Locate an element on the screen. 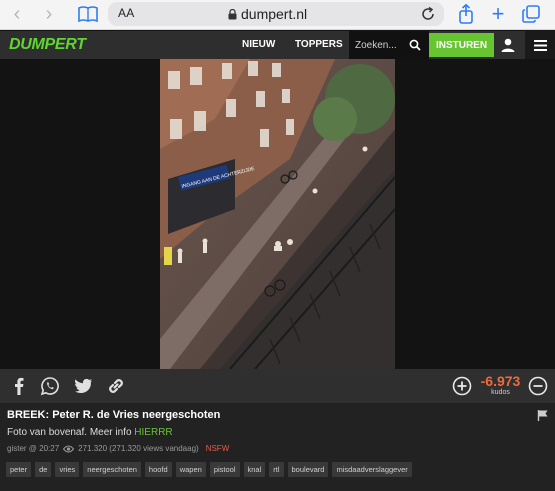 The image size is (555, 491). tag: knal is located at coordinates (254, 469).